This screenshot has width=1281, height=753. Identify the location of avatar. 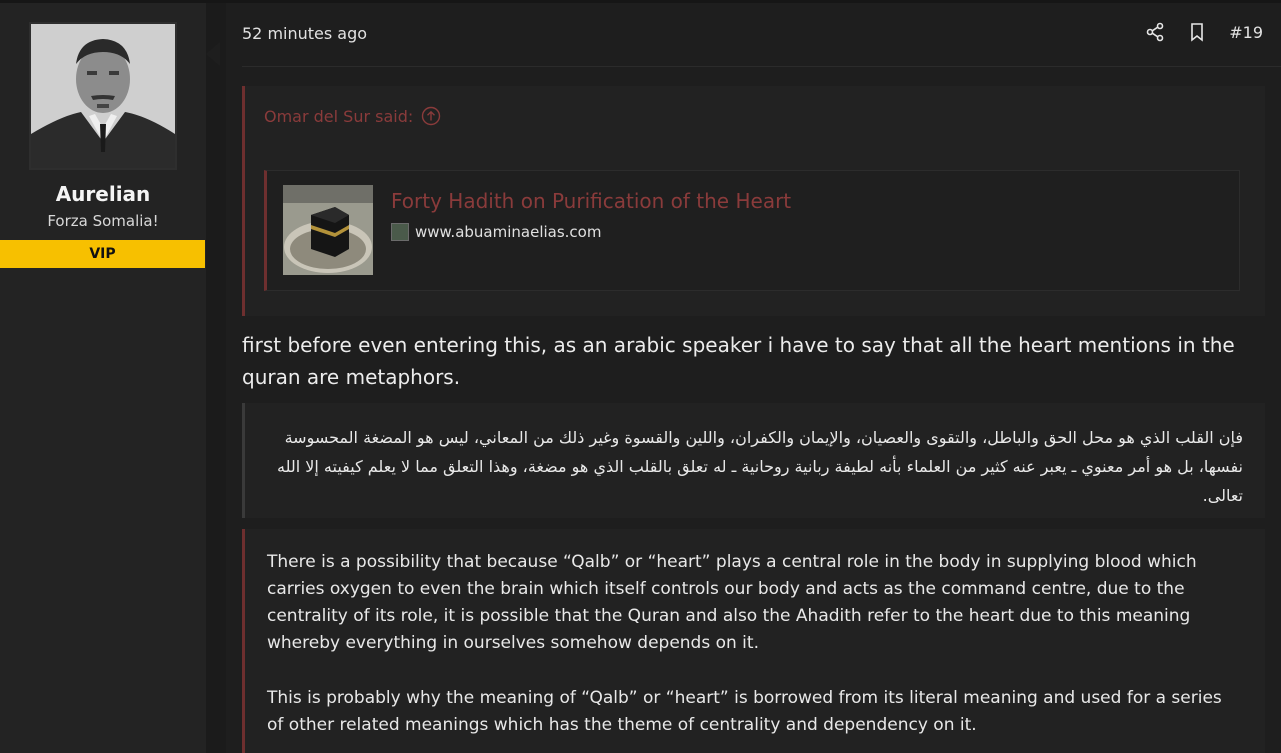
(103, 96).